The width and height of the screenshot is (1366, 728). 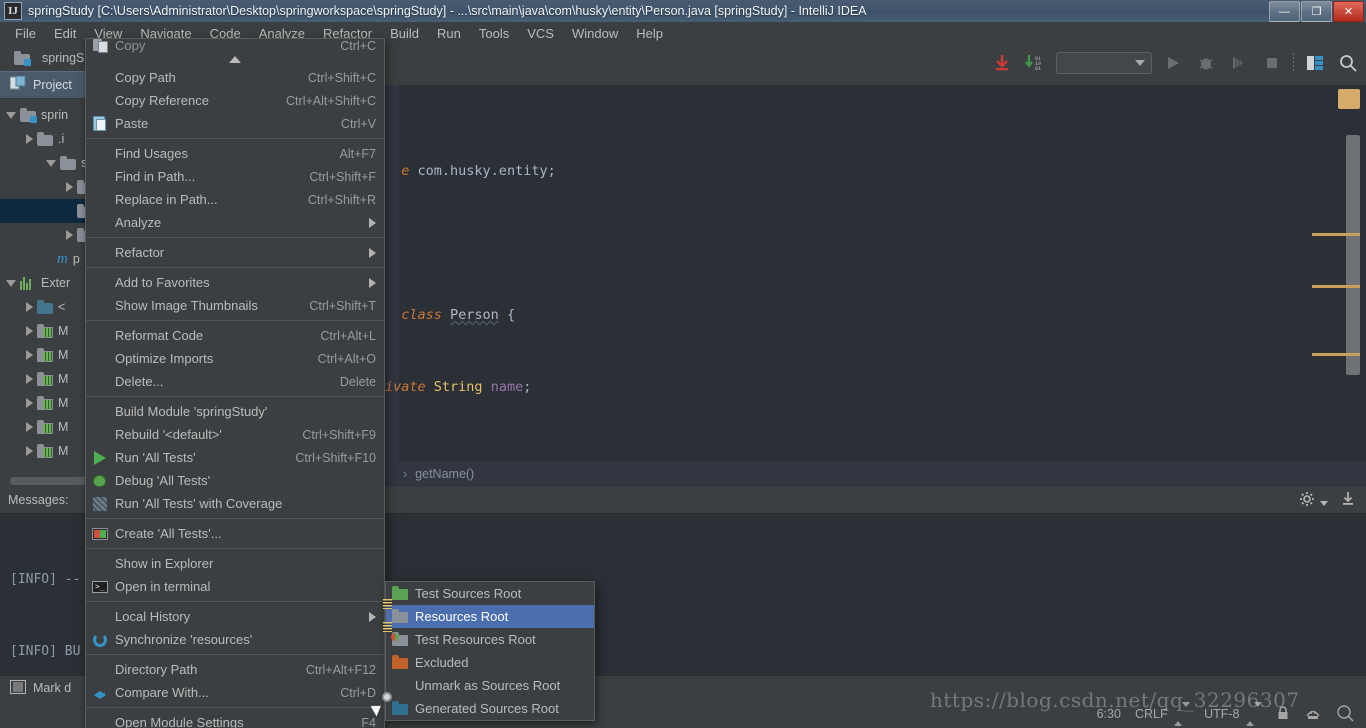 I want to click on submenu-item-resources-root: Resources Root, so click(x=488, y=613).